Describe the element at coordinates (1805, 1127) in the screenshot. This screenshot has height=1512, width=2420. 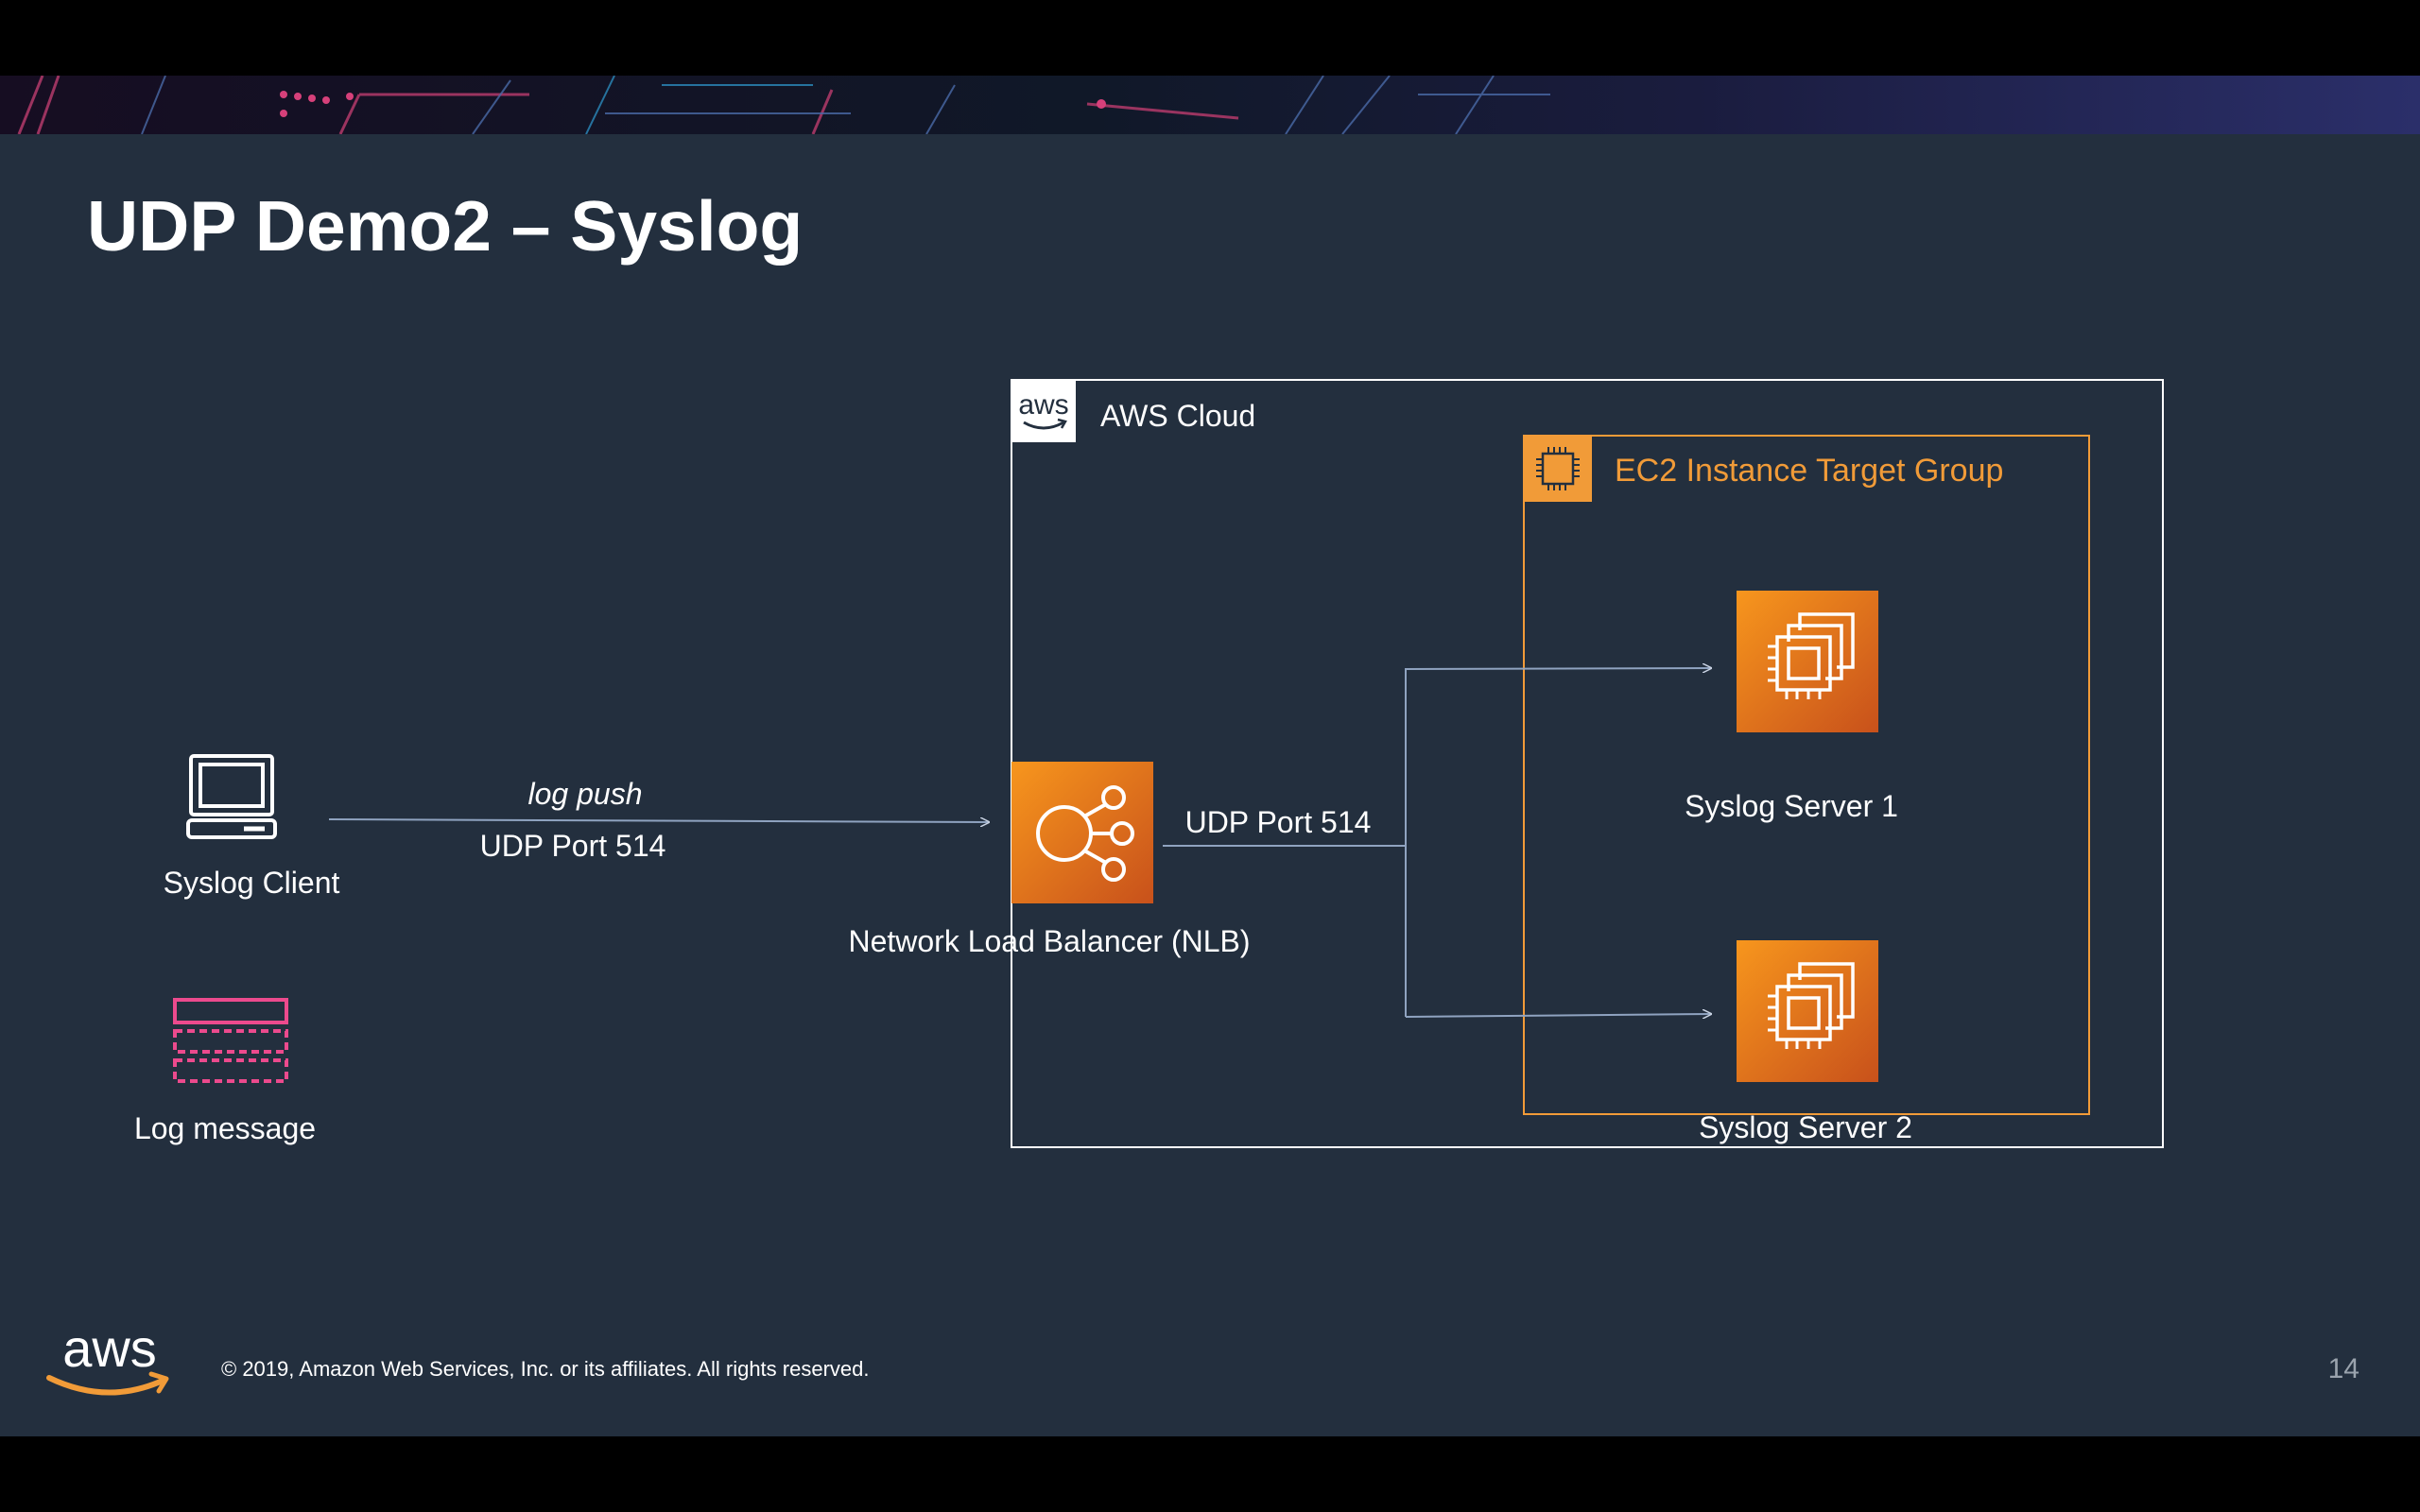
I see `server2-label: Syslog Server 2` at that location.